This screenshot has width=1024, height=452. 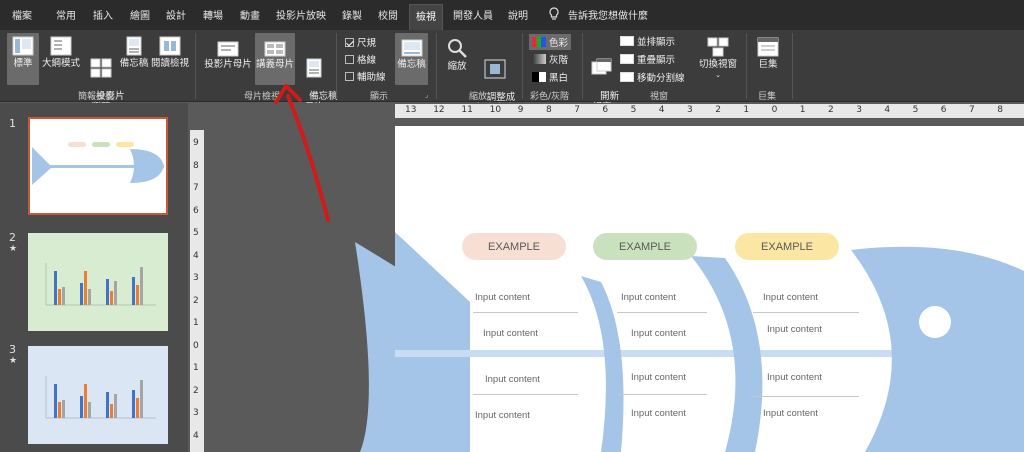 I want to click on outline-view-button: 大綱模式, so click(x=61, y=59).